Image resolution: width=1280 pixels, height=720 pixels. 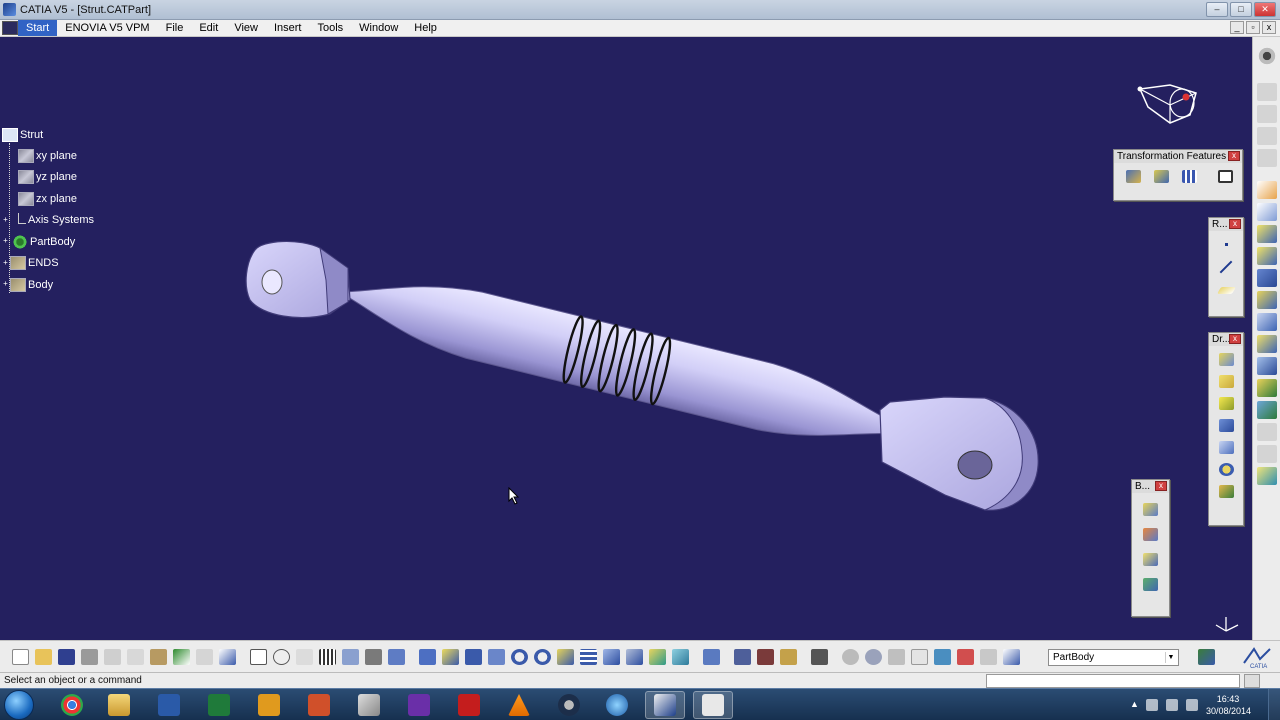 What do you see at coordinates (43, 656) in the screenshot?
I see `open-folder-icon` at bounding box center [43, 656].